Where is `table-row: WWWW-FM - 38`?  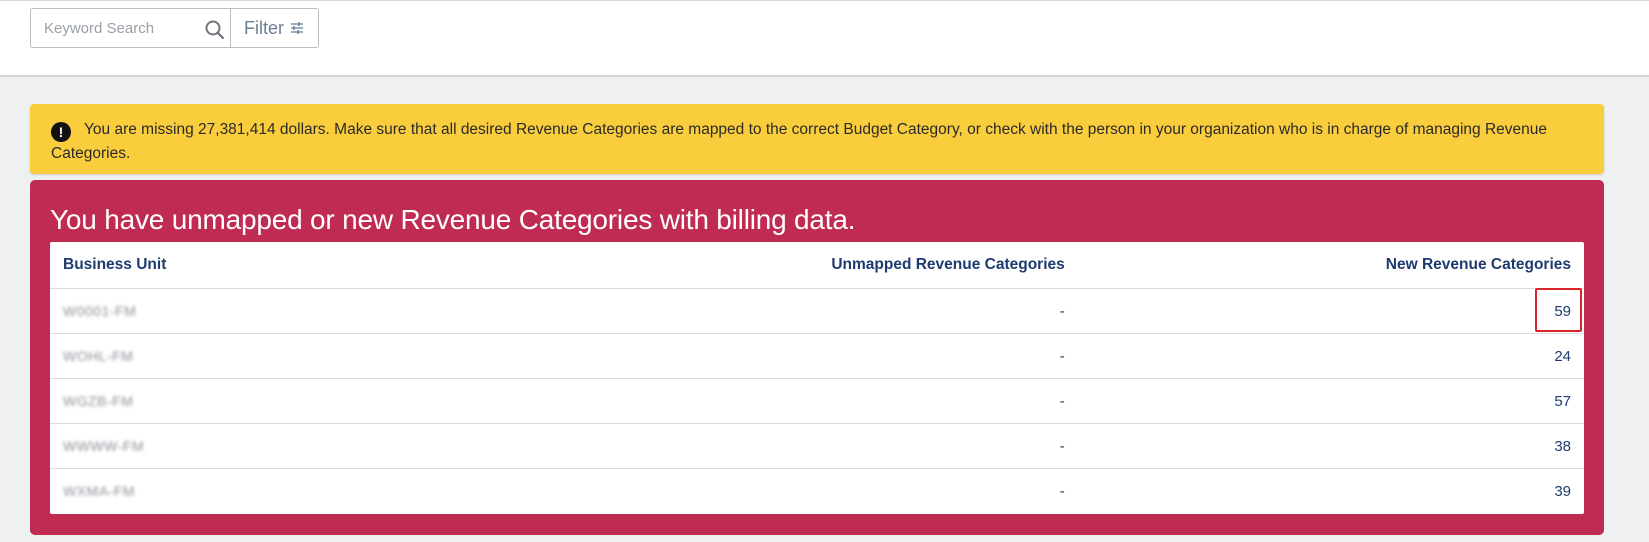
table-row: WWWW-FM - 38 is located at coordinates (817, 446).